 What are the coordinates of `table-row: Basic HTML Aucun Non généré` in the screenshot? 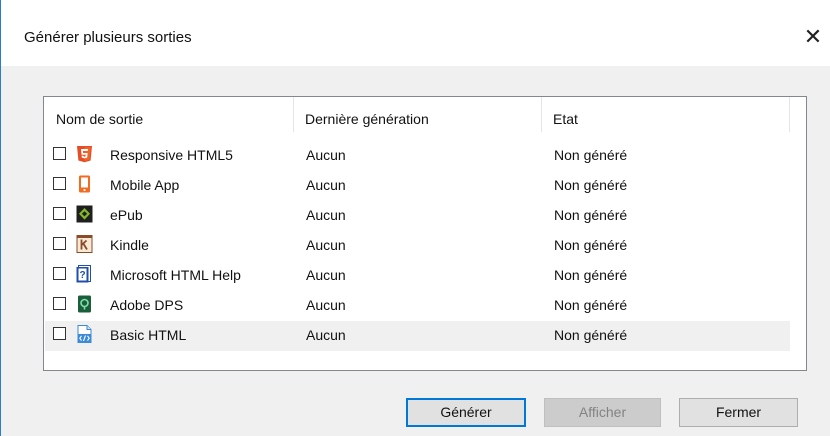 It's located at (417, 336).